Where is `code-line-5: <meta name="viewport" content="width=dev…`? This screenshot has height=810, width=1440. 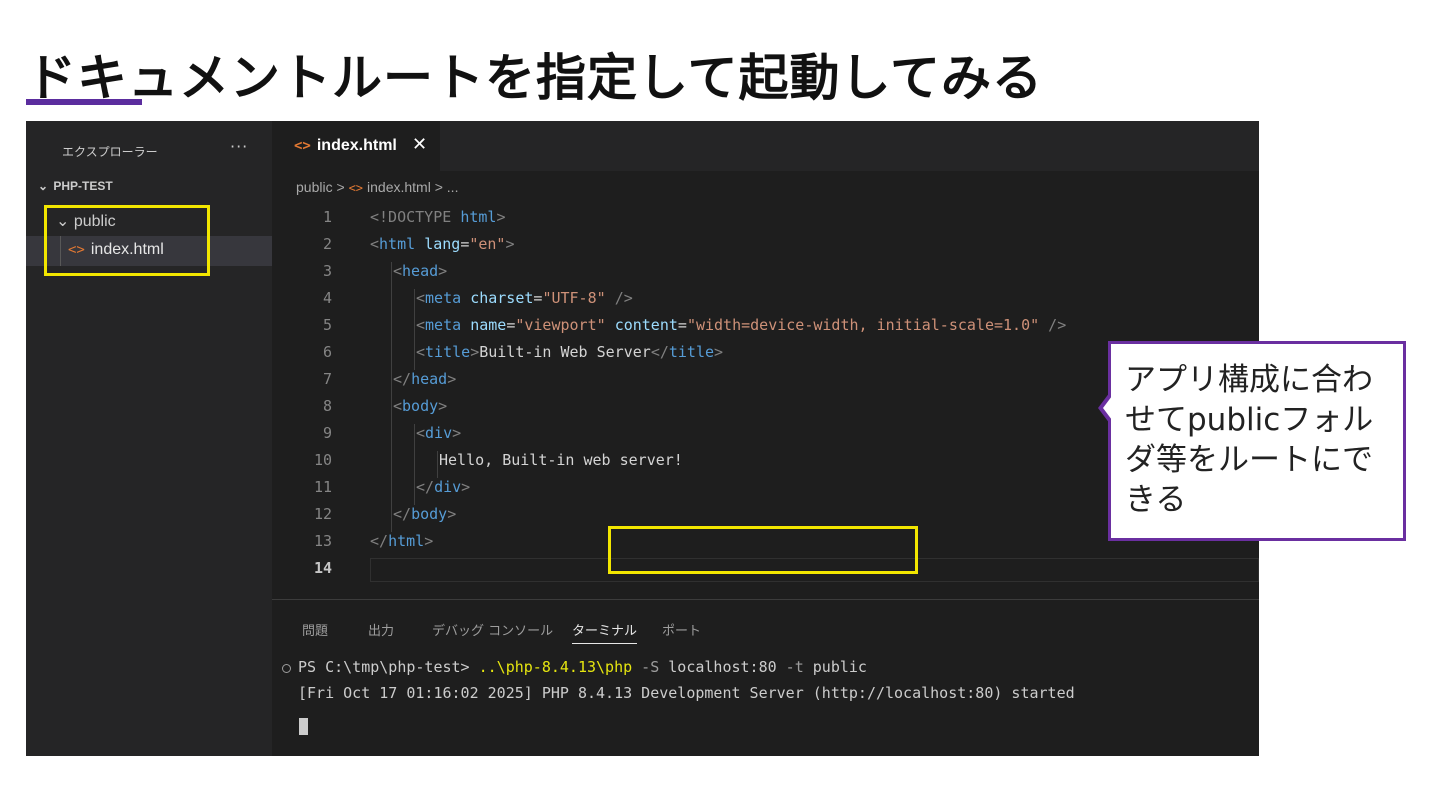 code-line-5: <meta name="viewport" content="width=dev… is located at coordinates (741, 325).